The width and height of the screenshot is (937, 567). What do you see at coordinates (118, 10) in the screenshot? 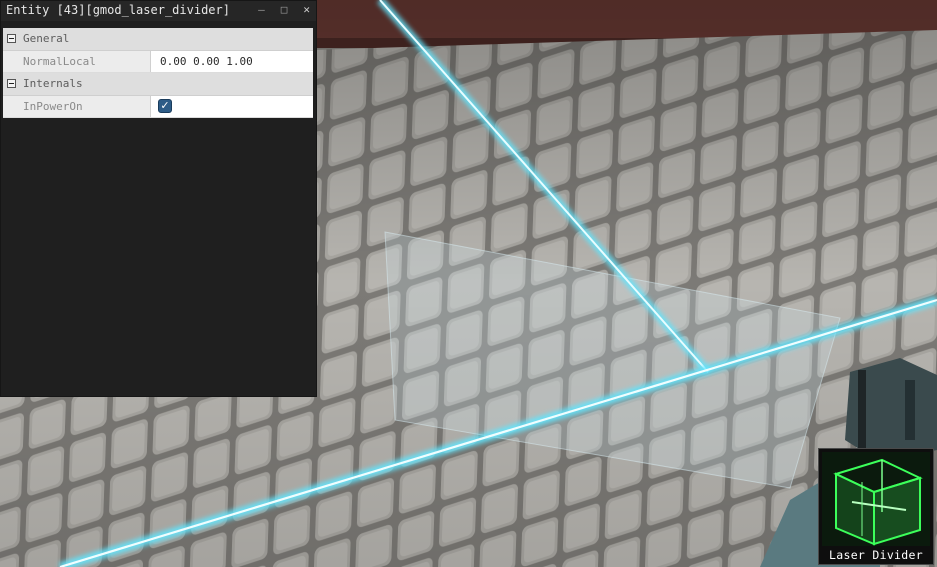
I see `window-title: Entity [43][gmod_laser_divider]` at bounding box center [118, 10].